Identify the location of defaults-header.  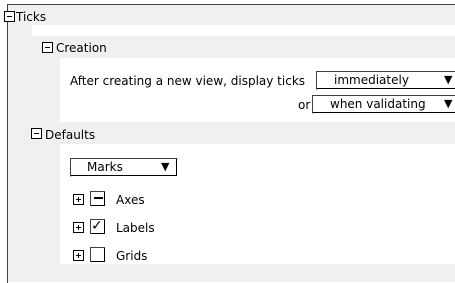
(243, 133).